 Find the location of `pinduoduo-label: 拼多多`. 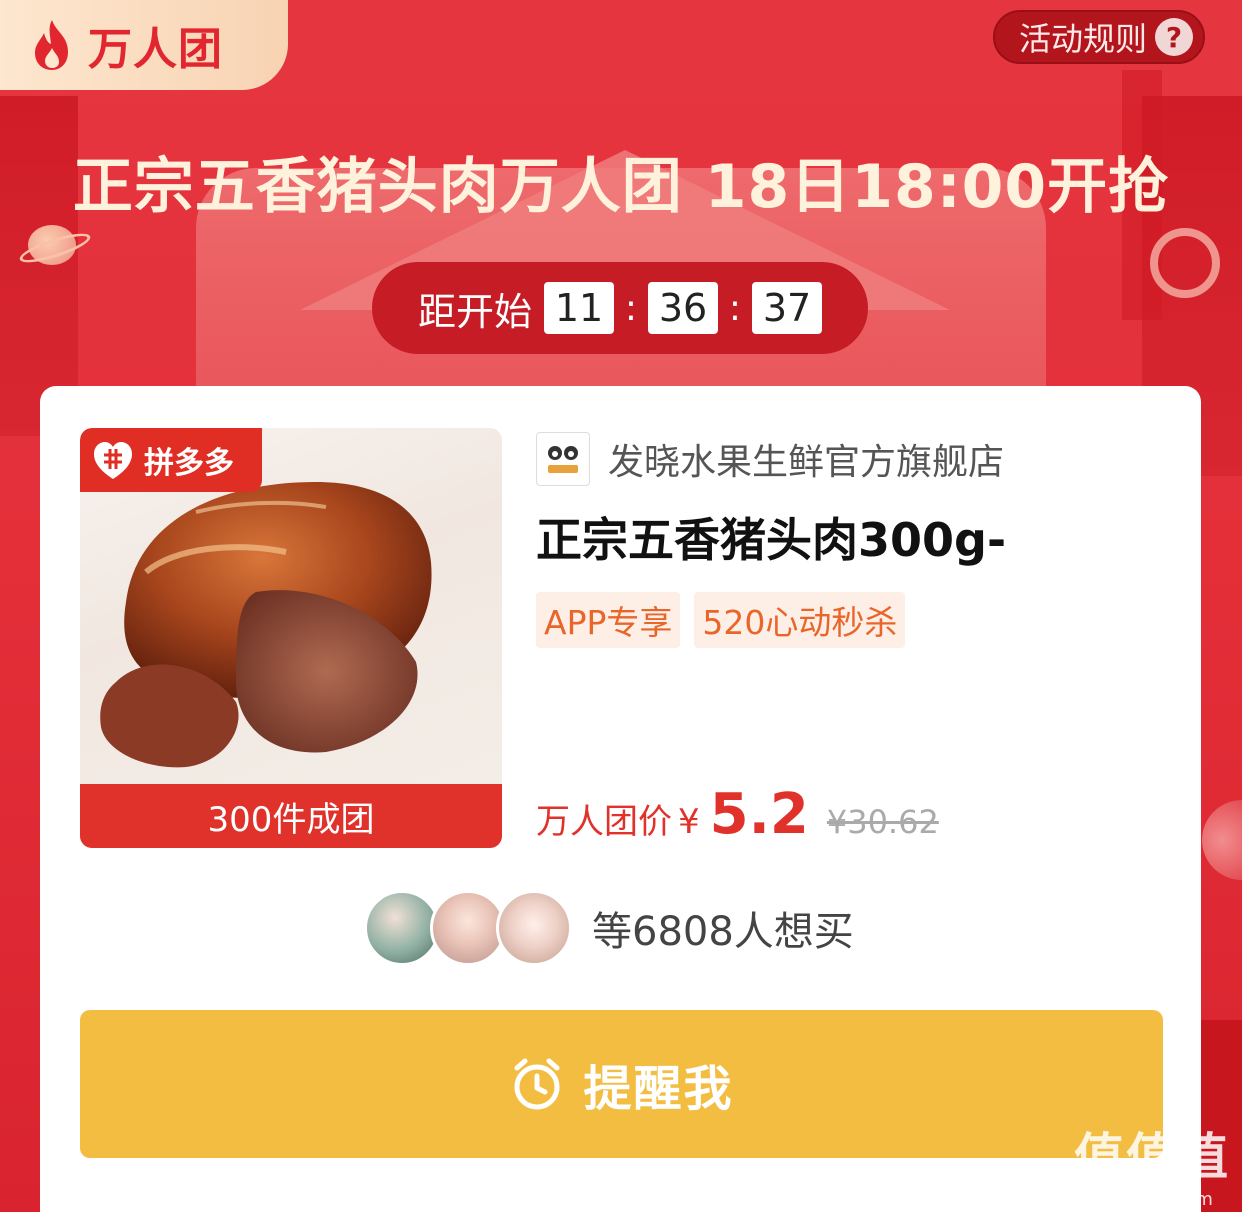

pinduoduo-label: 拼多多 is located at coordinates (189, 463).